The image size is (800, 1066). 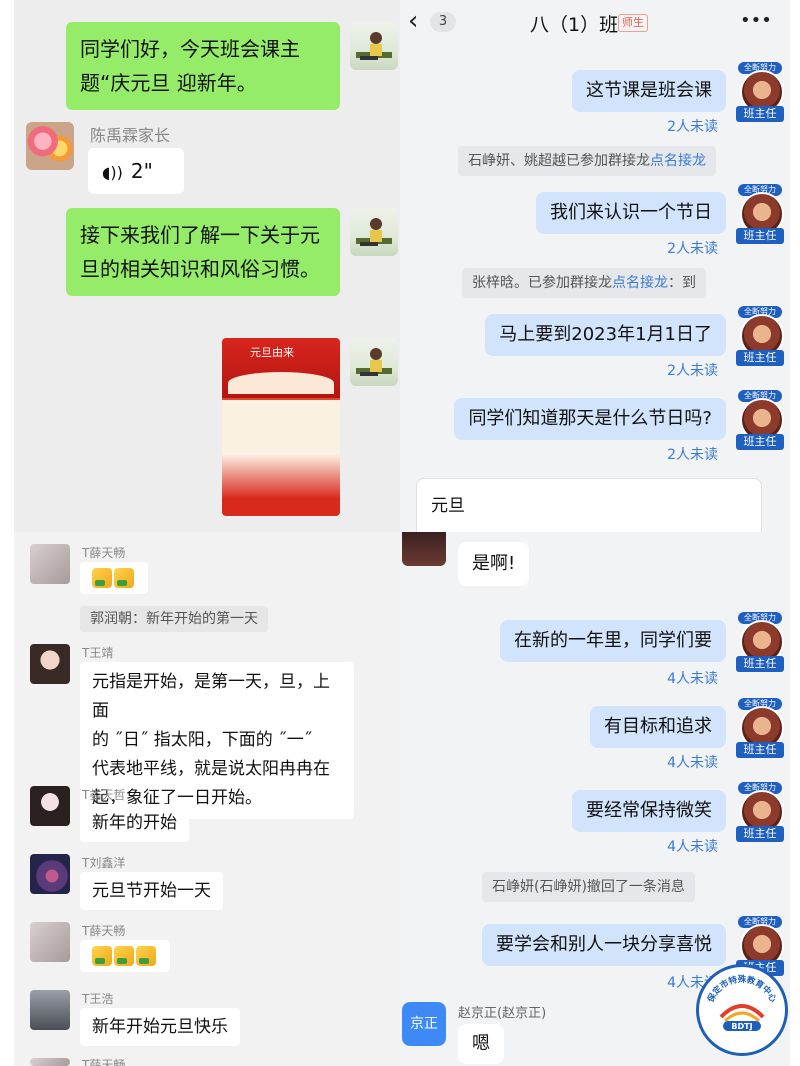 I want to click on avatar-parent, so click(x=50, y=146).